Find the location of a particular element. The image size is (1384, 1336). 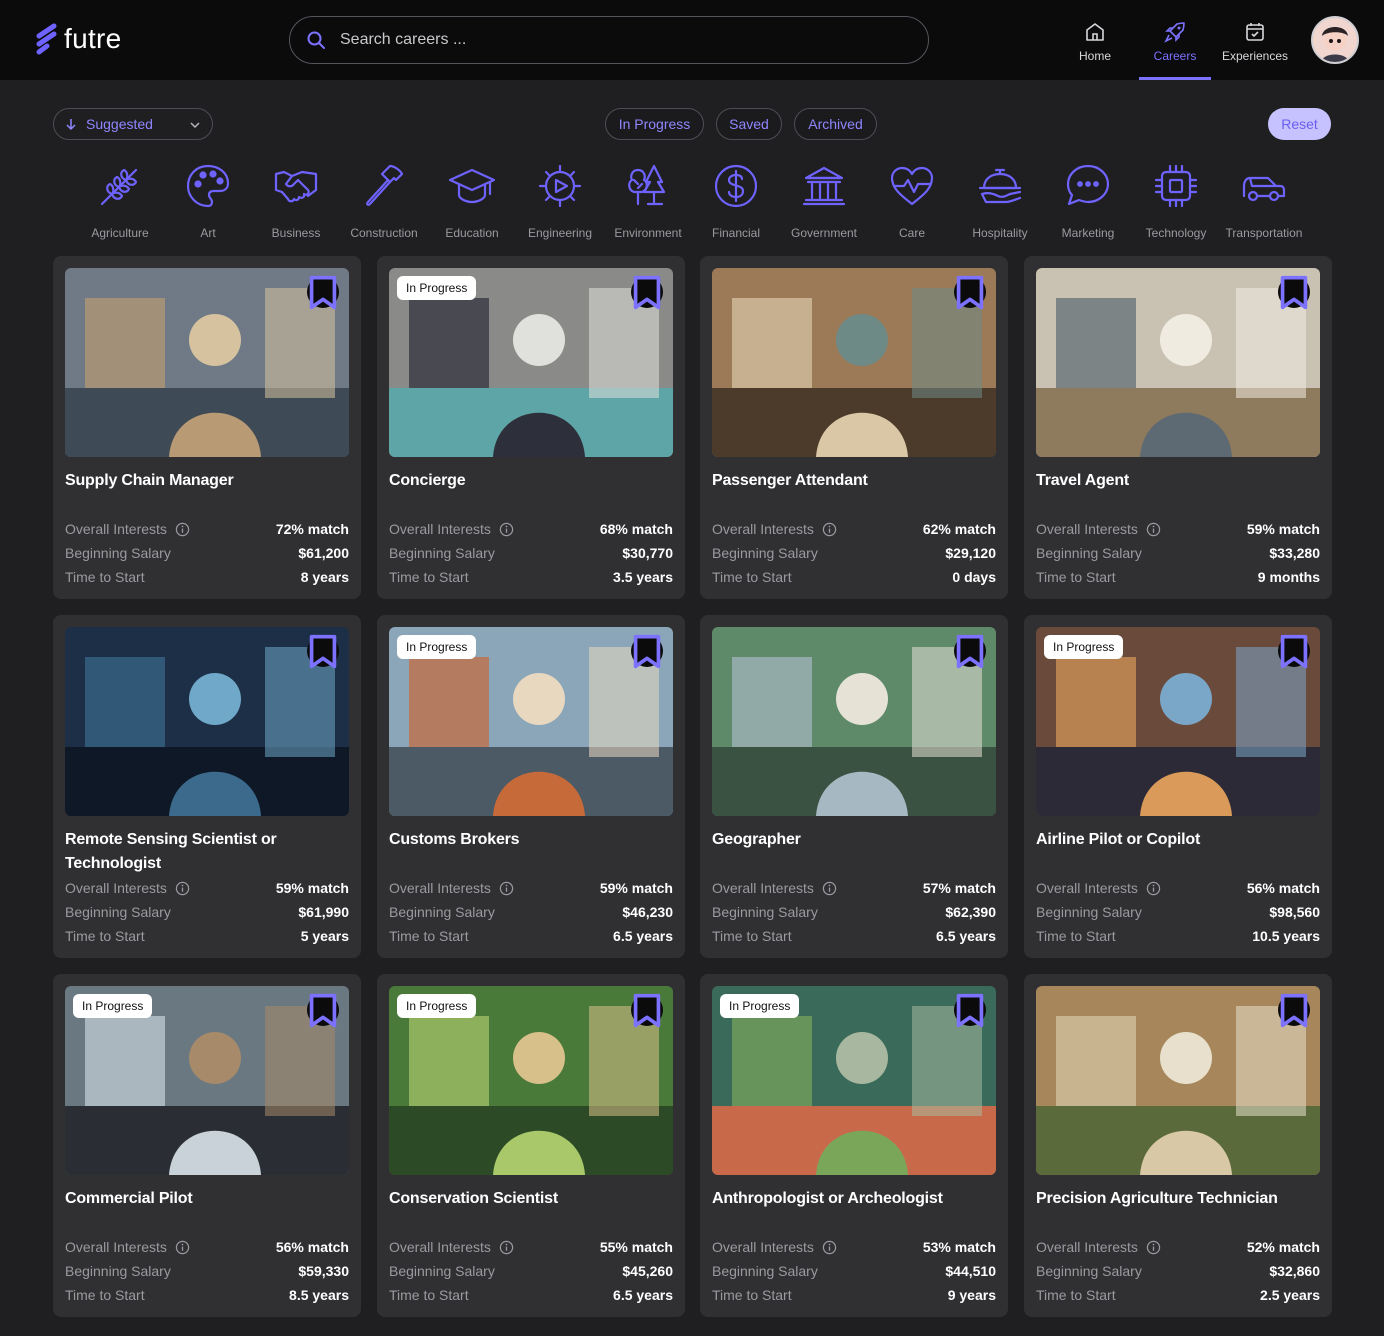

category-marketing: Marketing is located at coordinates (1088, 204).